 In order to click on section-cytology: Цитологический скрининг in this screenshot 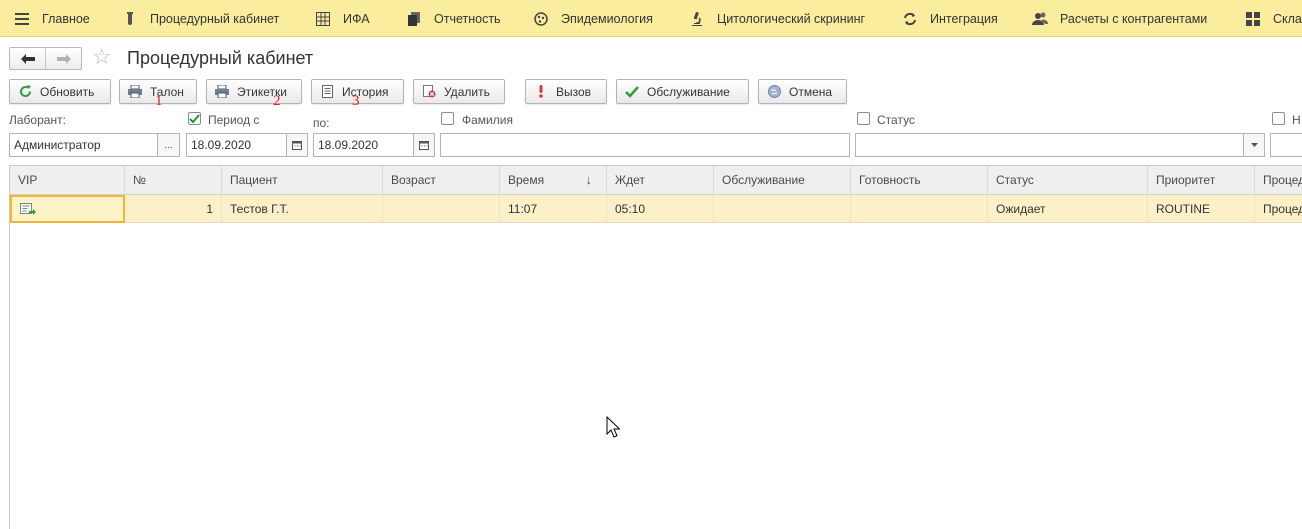, I will do `click(777, 18)`.